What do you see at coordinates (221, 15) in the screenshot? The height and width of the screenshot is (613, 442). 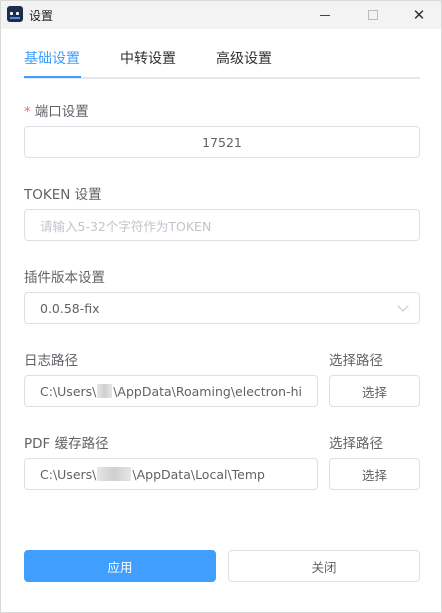 I see `title-bar: 设置 ✕` at bounding box center [221, 15].